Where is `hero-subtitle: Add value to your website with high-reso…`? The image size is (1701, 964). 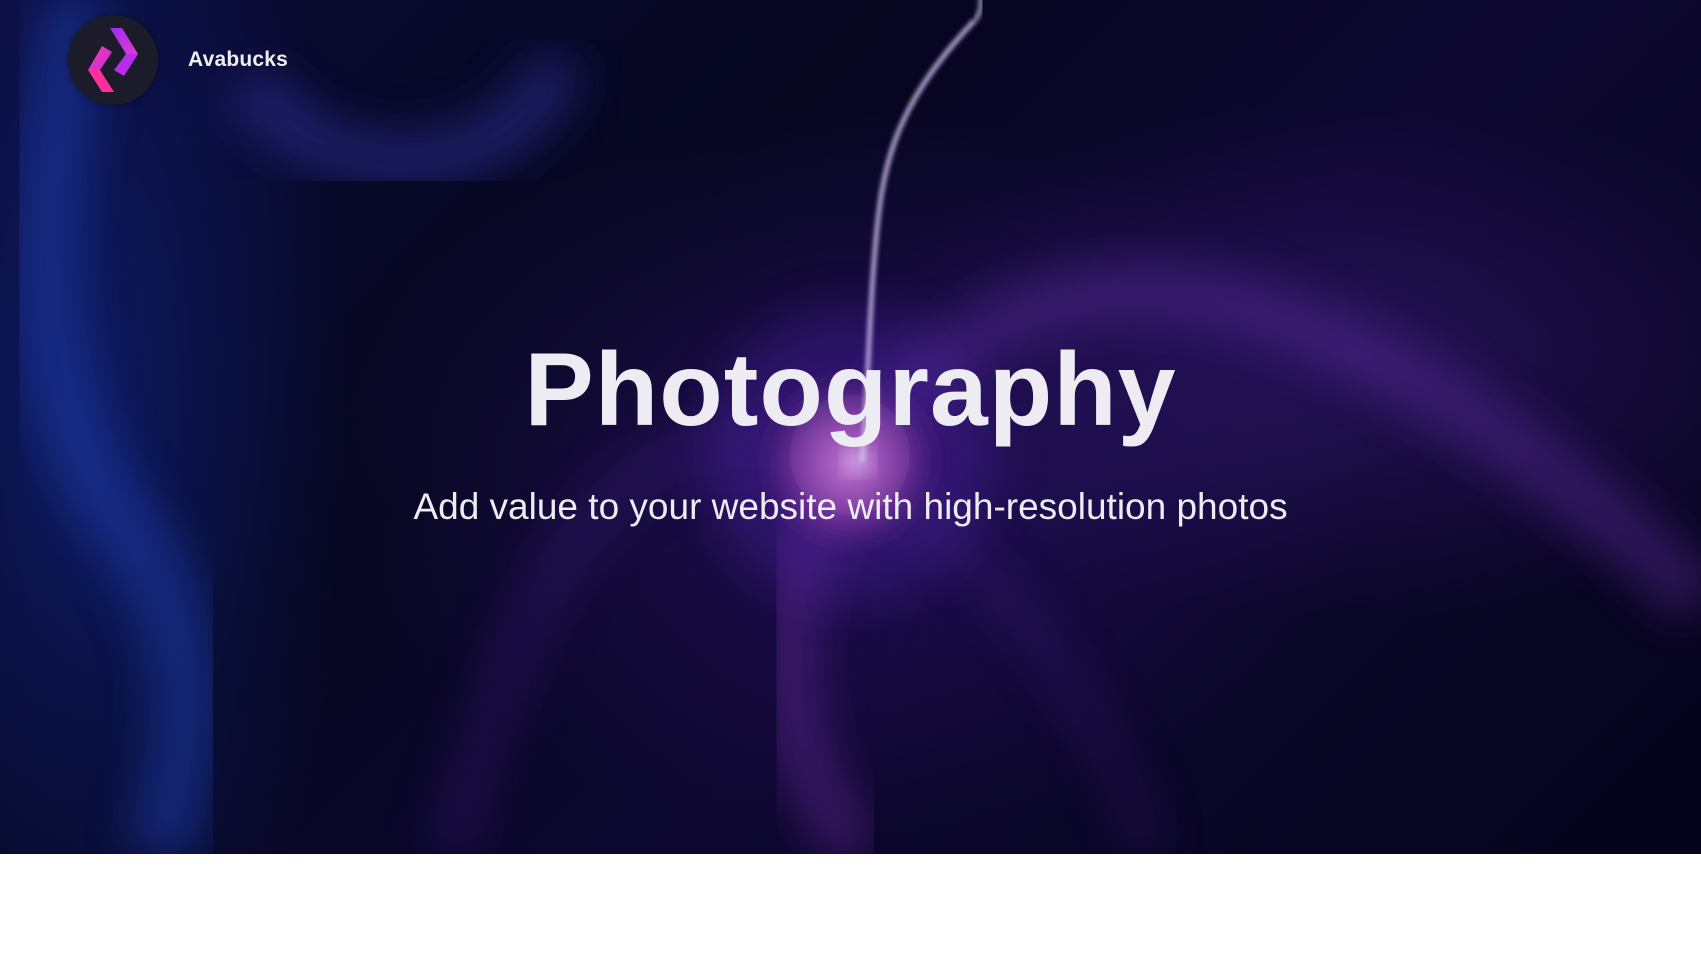 hero-subtitle: Add value to your website with high-reso… is located at coordinates (850, 506).